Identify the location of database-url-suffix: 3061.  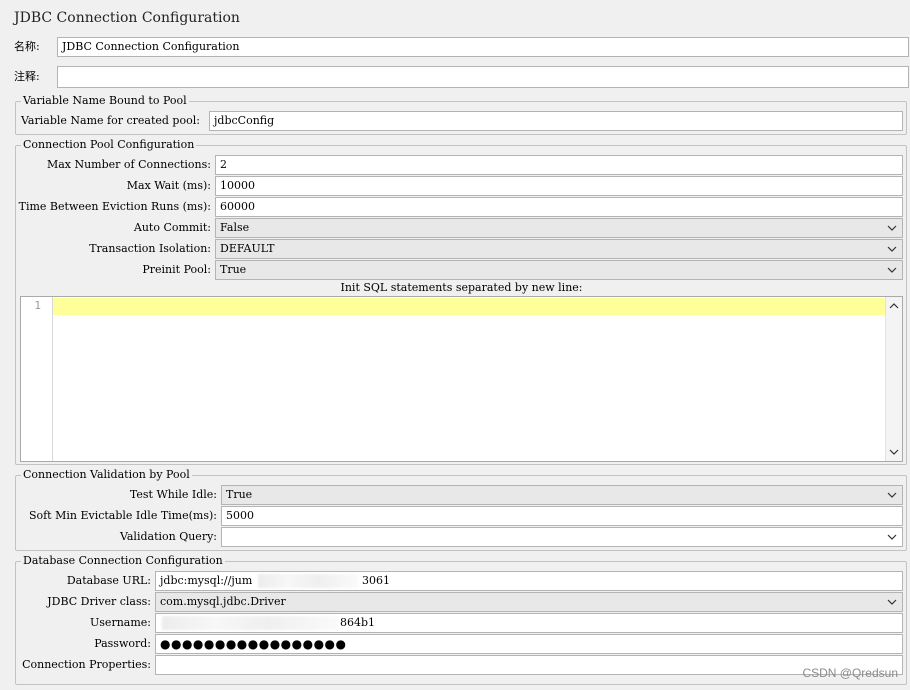
(376, 580).